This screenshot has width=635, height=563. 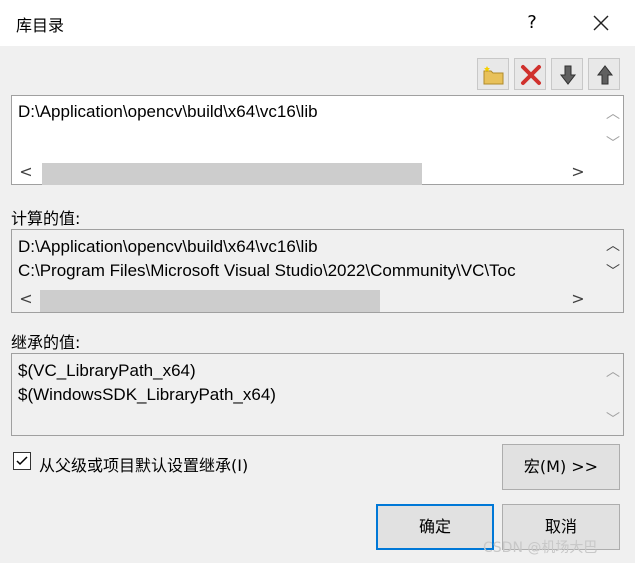 What do you see at coordinates (561, 467) in the screenshot?
I see `macros-button: 宏(M) >>` at bounding box center [561, 467].